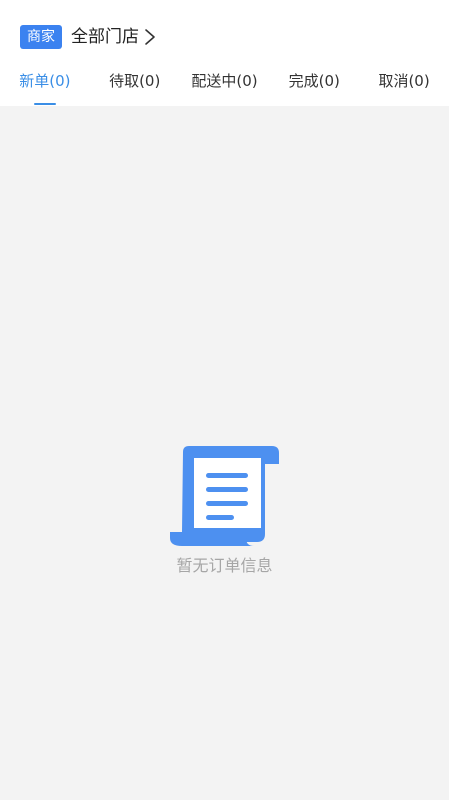 Image resolution: width=449 pixels, height=800 pixels. What do you see at coordinates (41, 37) in the screenshot?
I see `merchant-badge: 商家` at bounding box center [41, 37].